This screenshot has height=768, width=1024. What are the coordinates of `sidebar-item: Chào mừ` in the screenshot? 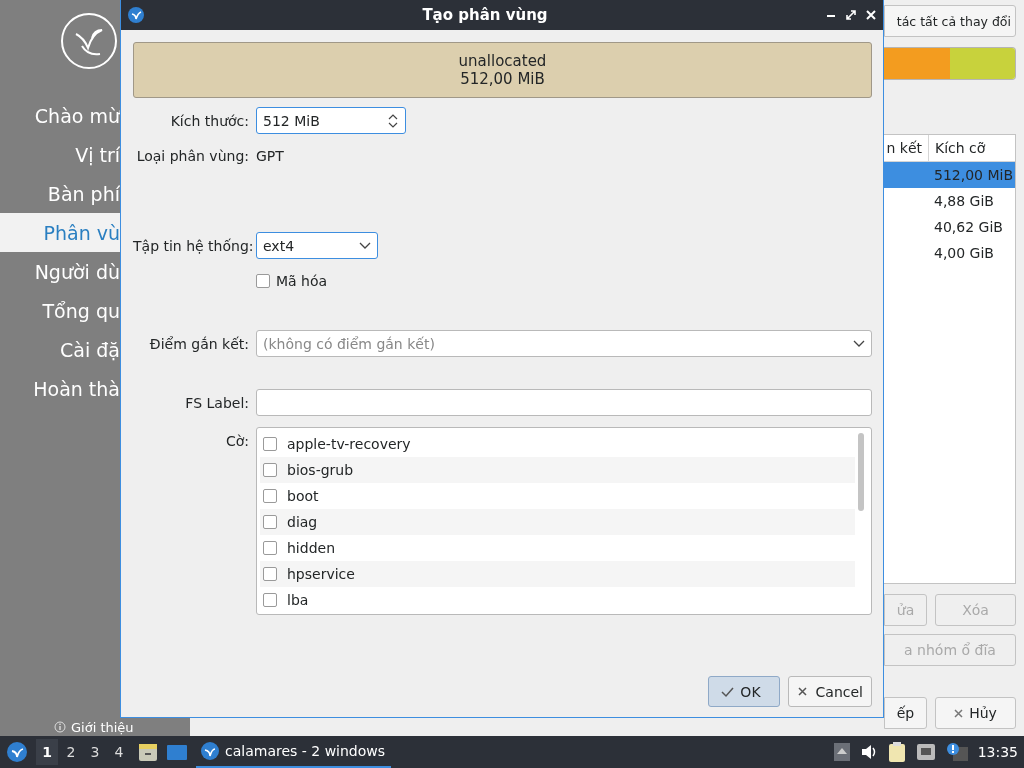 It's located at (60, 115).